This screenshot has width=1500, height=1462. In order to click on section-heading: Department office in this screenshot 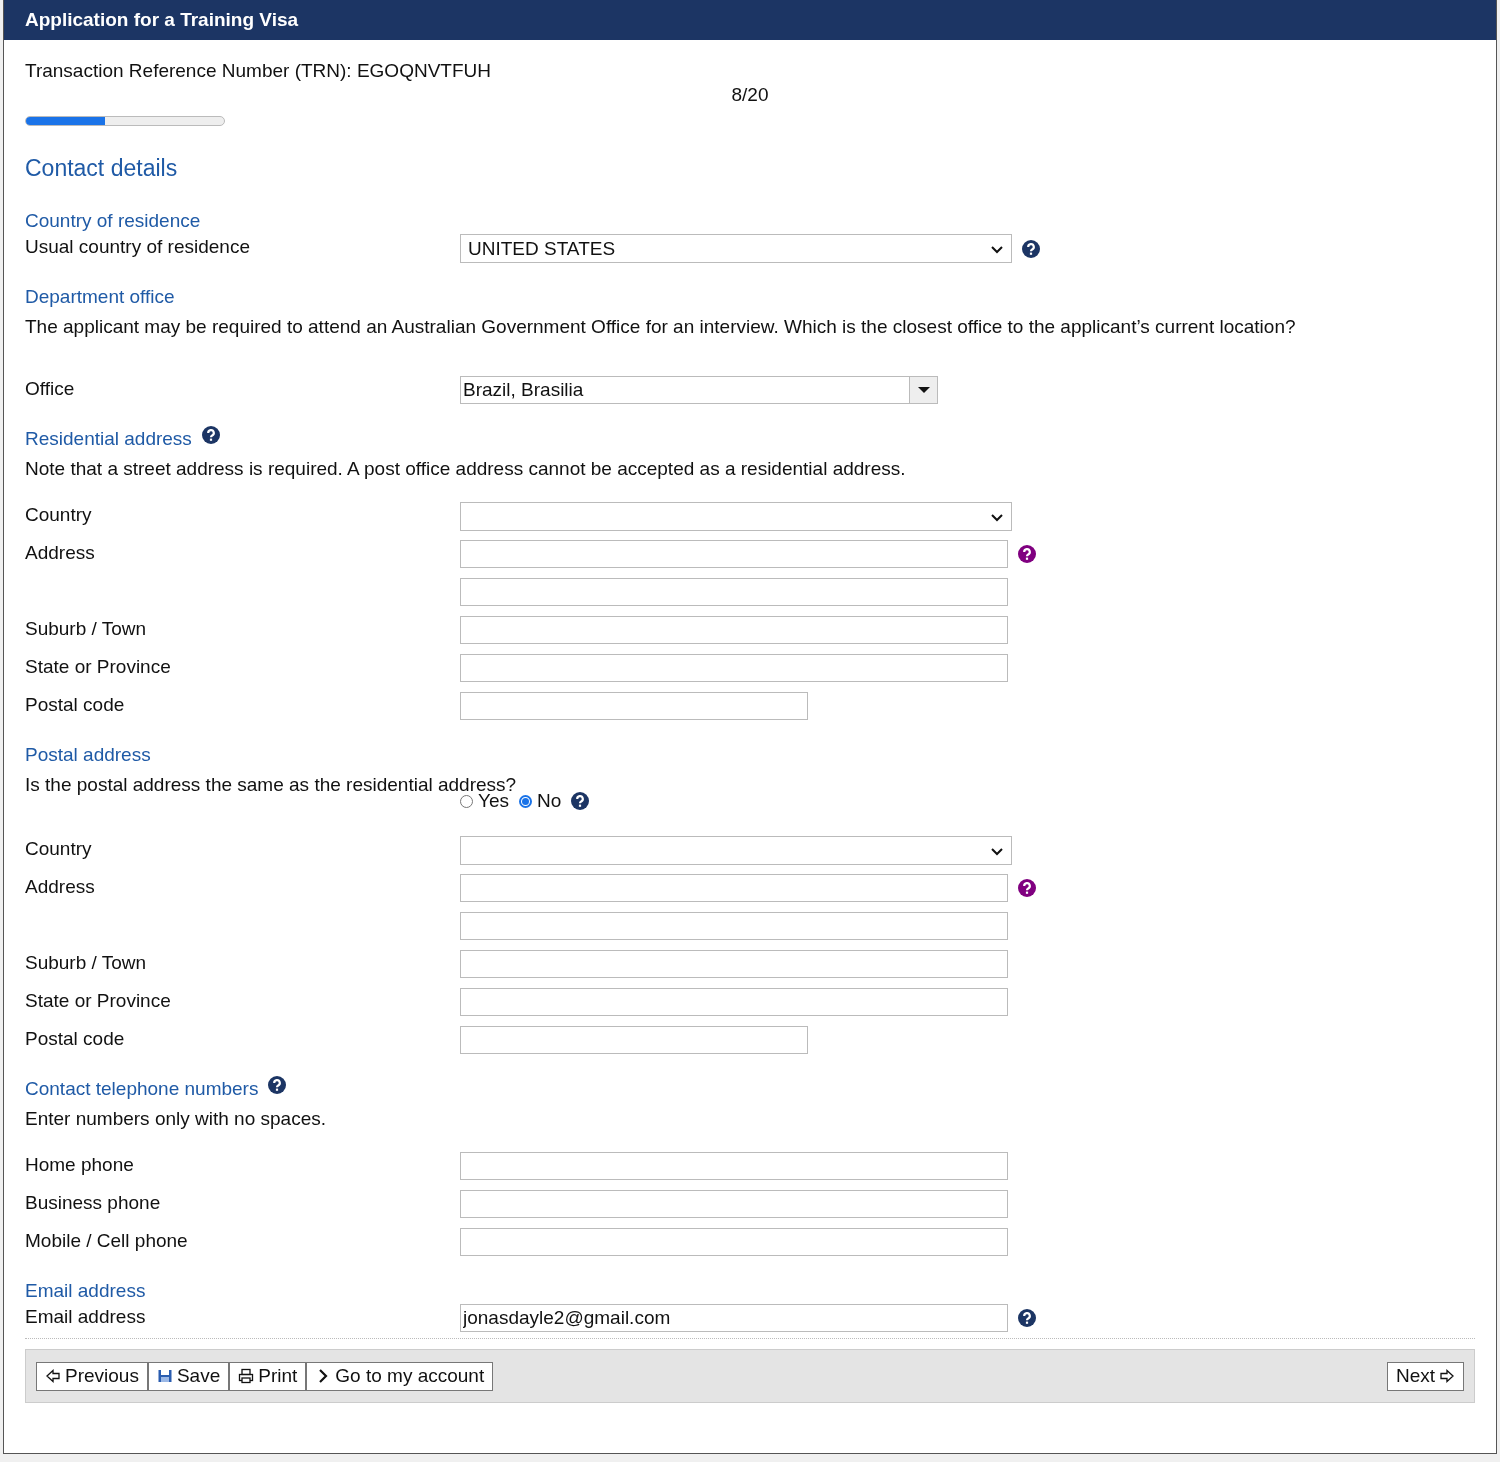, I will do `click(100, 297)`.